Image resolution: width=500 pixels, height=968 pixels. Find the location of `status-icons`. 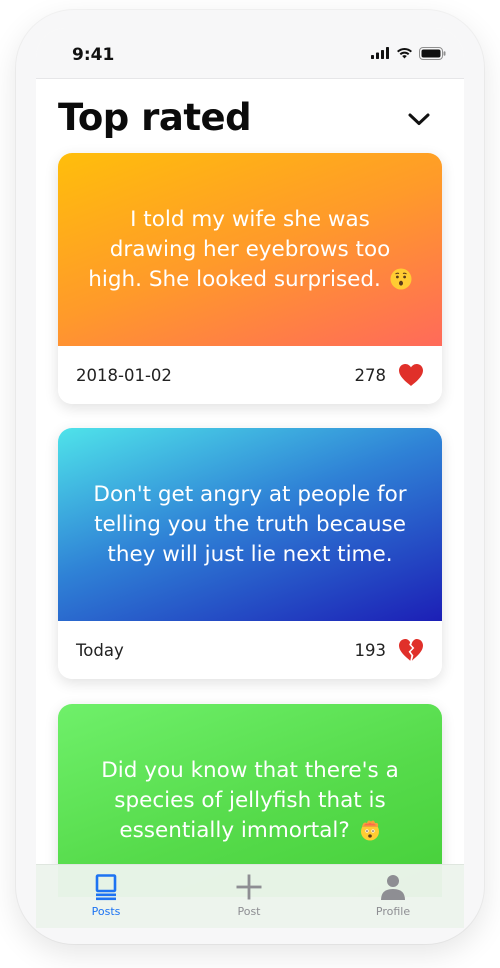

status-icons is located at coordinates (408, 53).